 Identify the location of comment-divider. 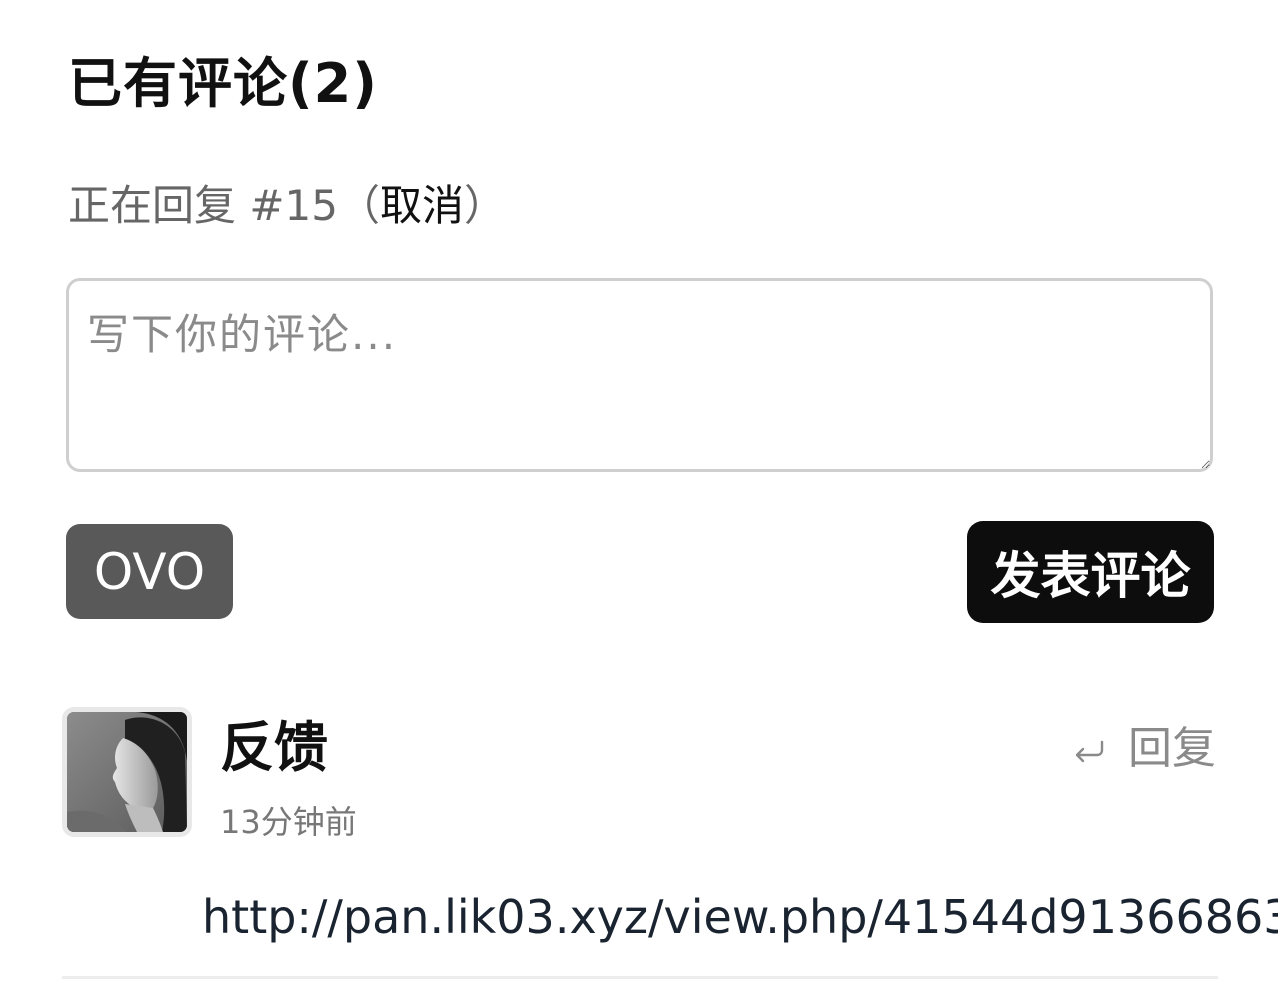
(640, 977).